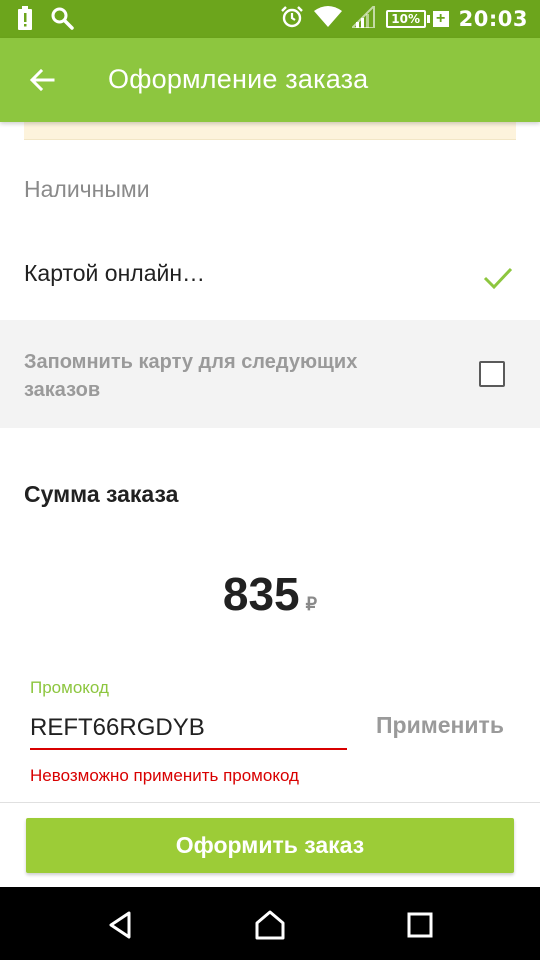 The image size is (540, 960). Describe the element at coordinates (270, 802) in the screenshot. I see `divider` at that location.